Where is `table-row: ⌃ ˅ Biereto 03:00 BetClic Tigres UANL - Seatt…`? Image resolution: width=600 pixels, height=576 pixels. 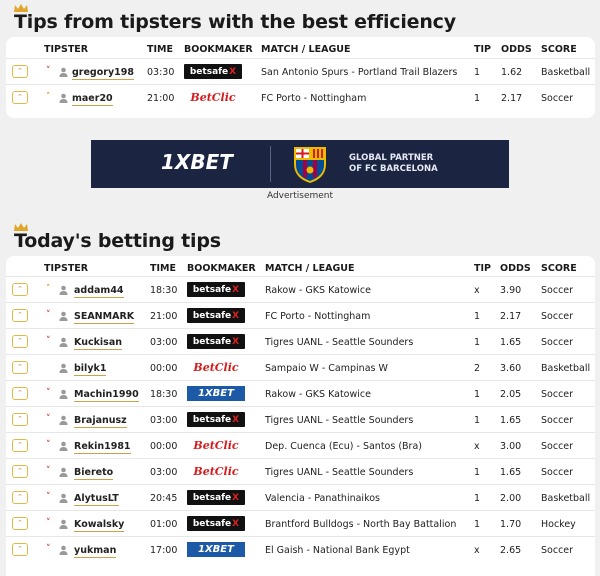
table-row: ⌃ ˅ Biereto 03:00 BetClic Tigres UANL - Seatt… is located at coordinates (300, 471).